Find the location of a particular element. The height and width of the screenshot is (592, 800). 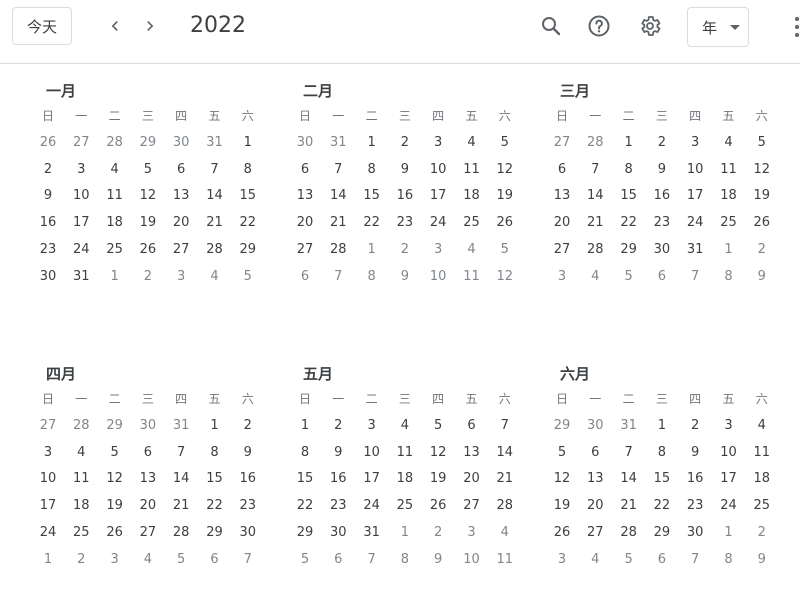

settings-button is located at coordinates (650, 26).